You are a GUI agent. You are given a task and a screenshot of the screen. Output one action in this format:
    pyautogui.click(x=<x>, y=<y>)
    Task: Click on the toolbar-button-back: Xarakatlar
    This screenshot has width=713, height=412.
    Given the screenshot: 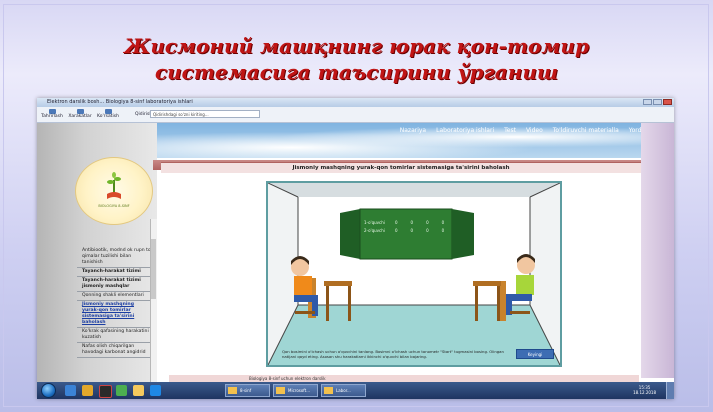 What is the action you would take?
    pyautogui.click(x=80, y=114)
    